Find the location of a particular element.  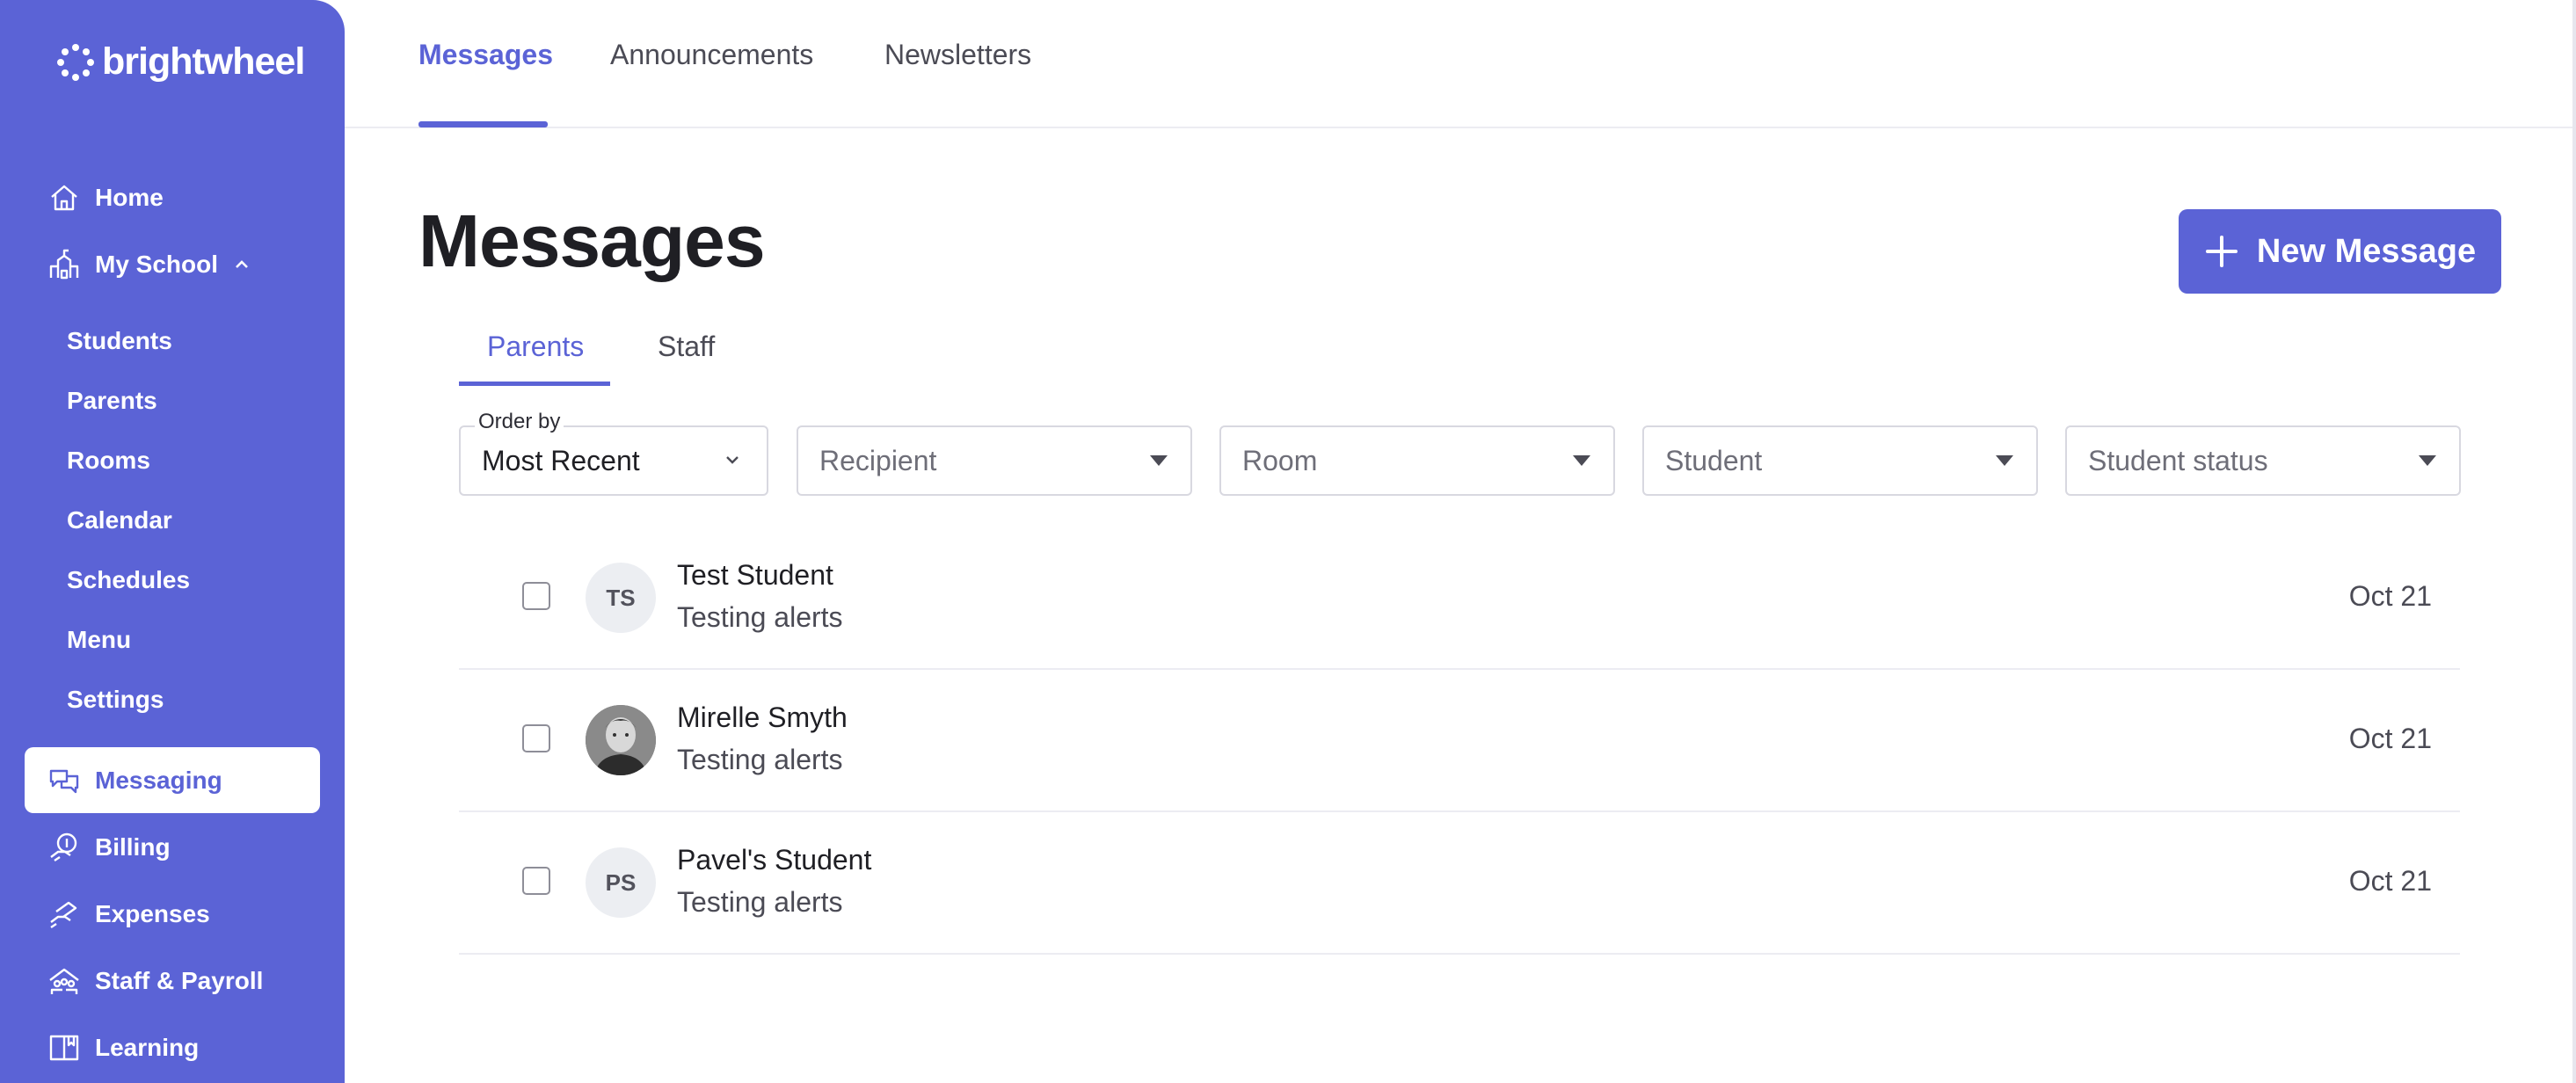

sidebar-item-label: Billing is located at coordinates (133, 847).